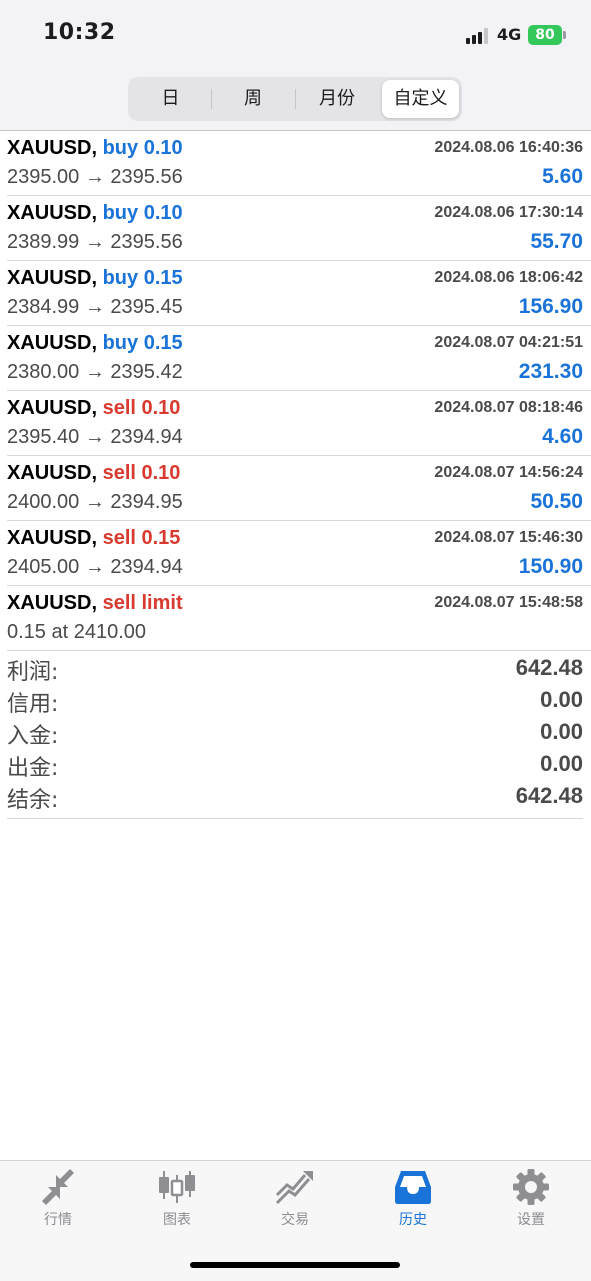 The width and height of the screenshot is (591, 1281). I want to click on segment-day: 日, so click(170, 99).